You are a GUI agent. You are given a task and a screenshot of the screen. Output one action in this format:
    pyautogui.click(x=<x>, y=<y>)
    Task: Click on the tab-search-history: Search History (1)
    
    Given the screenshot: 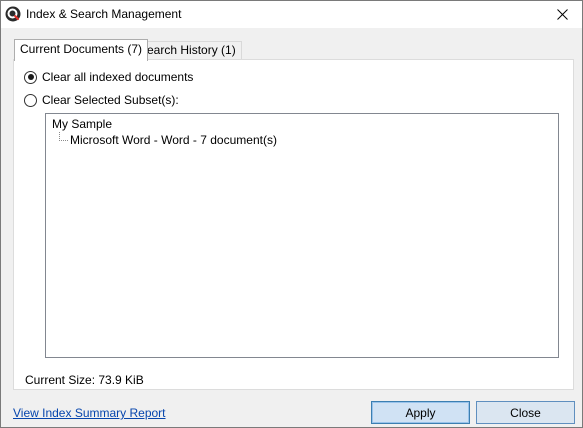 What is the action you would take?
    pyautogui.click(x=188, y=50)
    